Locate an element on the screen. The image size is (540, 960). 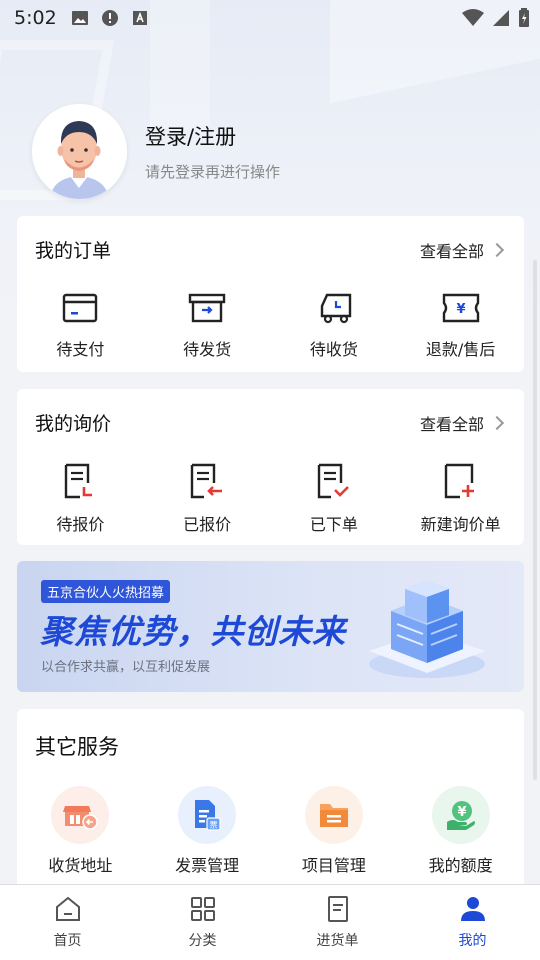
inquiry-view-all-link: 查看全部 is located at coordinates (462, 423).